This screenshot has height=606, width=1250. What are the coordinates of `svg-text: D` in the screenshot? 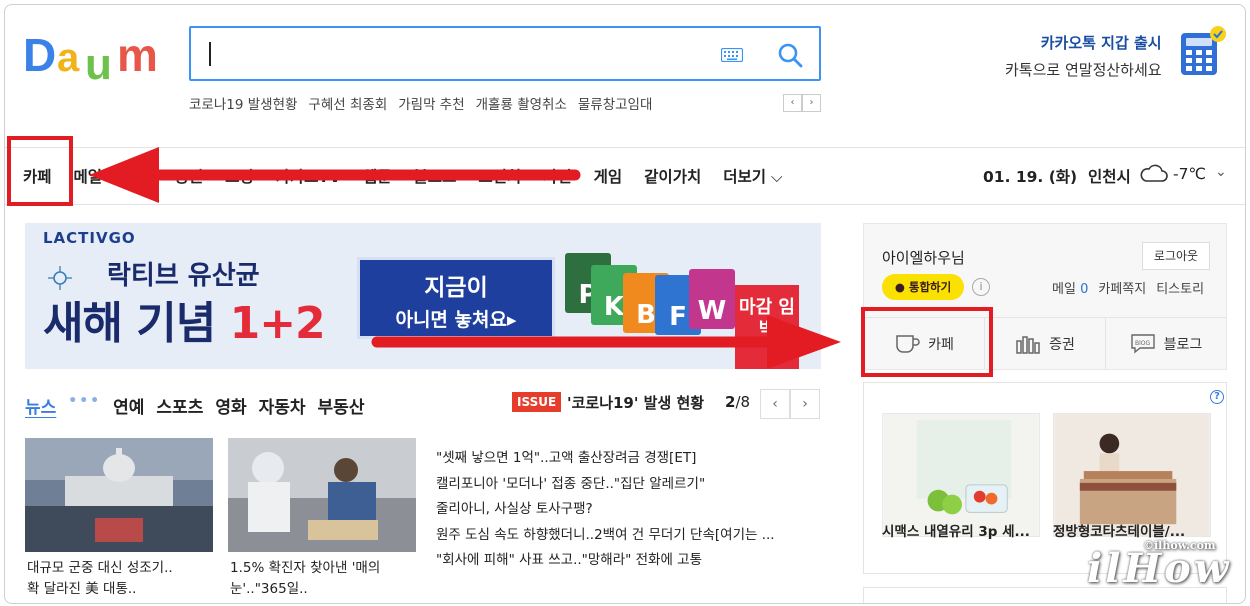 It's located at (39, 55).